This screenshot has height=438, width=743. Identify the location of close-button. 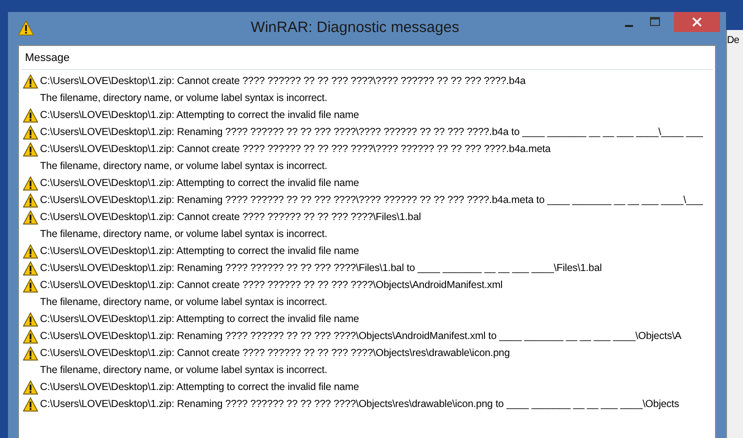
(697, 22).